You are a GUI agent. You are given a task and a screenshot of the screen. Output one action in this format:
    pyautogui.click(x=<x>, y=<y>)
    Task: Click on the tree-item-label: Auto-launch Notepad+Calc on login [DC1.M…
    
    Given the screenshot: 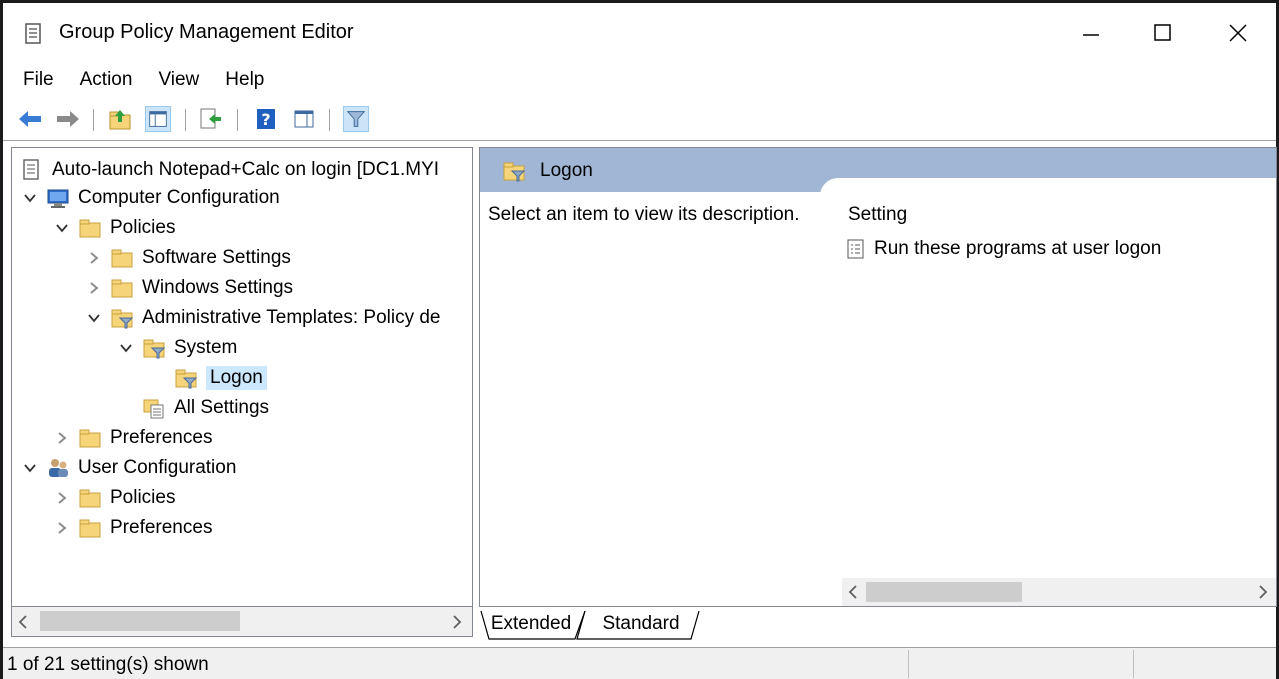 What is the action you would take?
    pyautogui.click(x=246, y=169)
    